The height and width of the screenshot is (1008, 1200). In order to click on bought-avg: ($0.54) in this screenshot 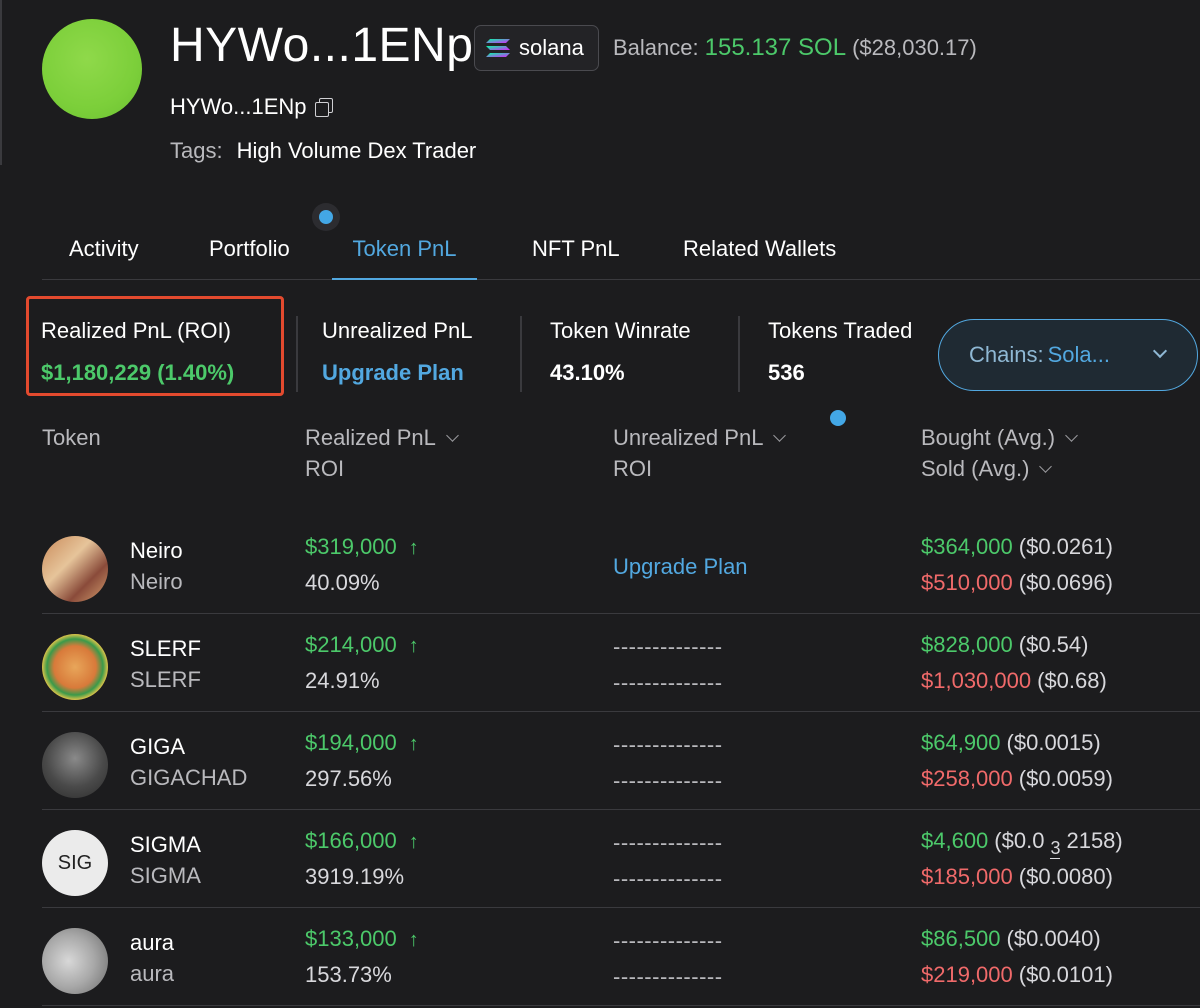, I will do `click(1053, 644)`.